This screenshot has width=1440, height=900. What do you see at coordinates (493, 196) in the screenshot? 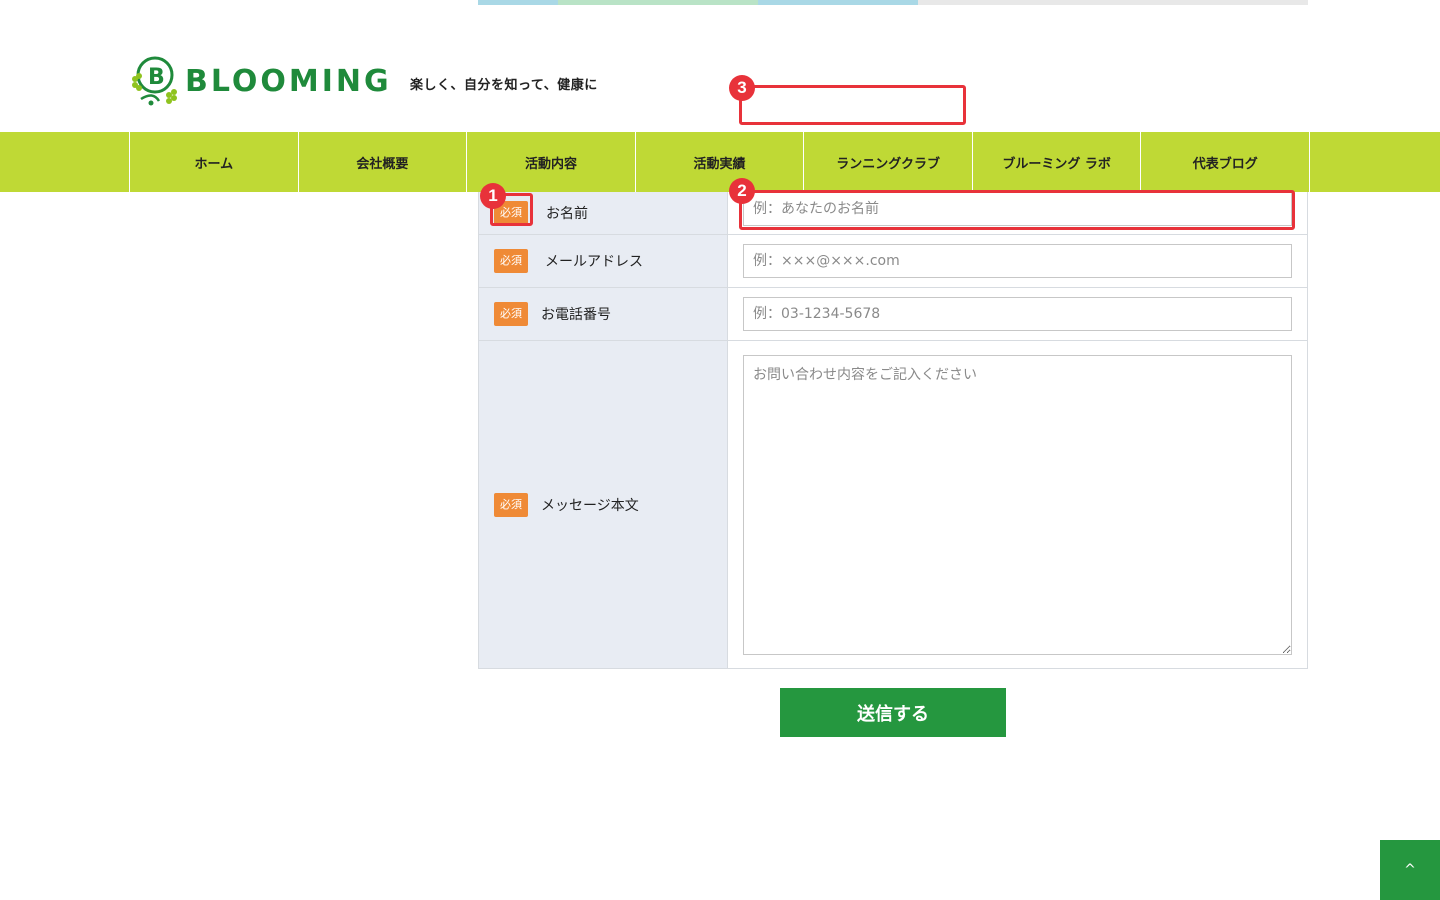
I see `annotation-badge-1: 1` at bounding box center [493, 196].